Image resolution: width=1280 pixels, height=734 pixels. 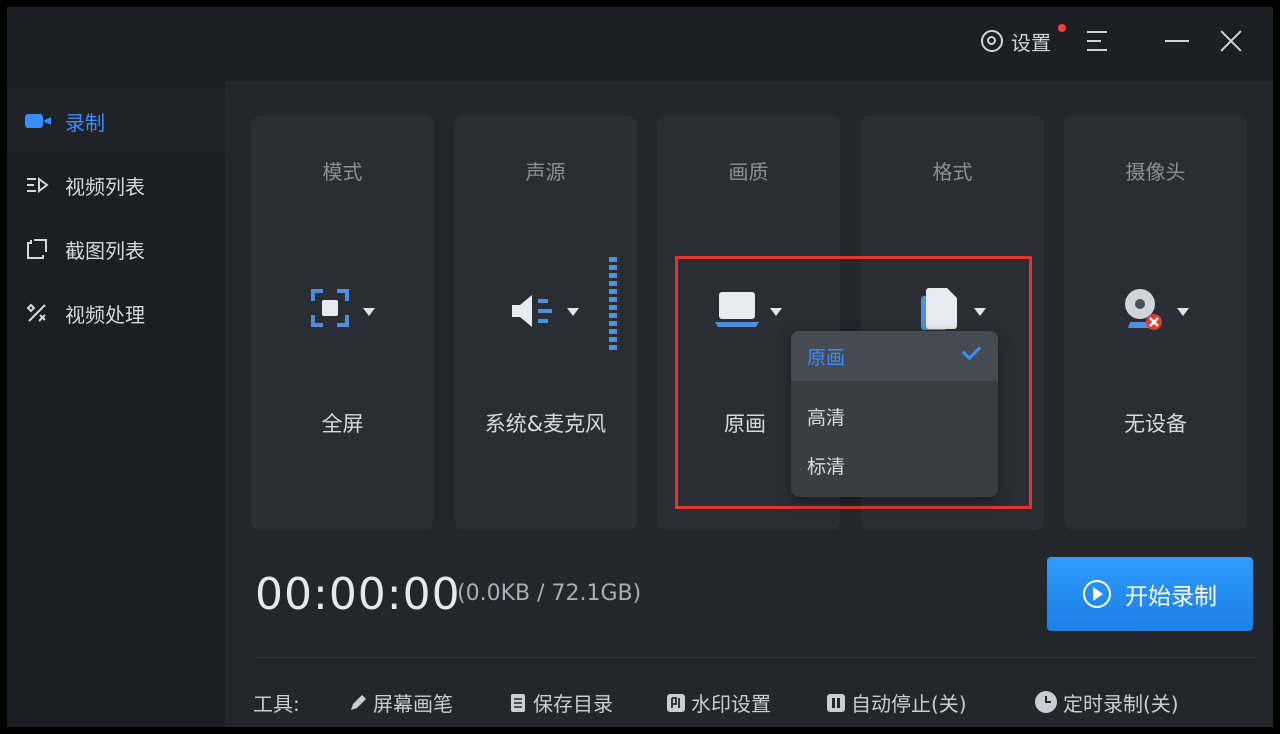 I want to click on tool-watermark-settings: 水印设置, so click(x=719, y=702).